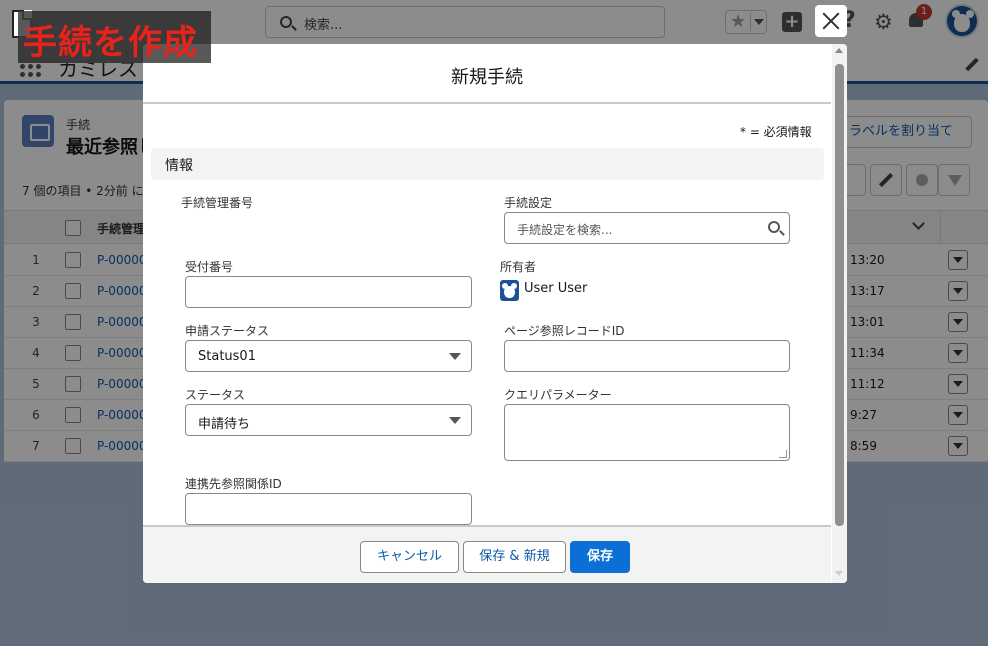 Image resolution: width=988 pixels, height=646 pixels. Describe the element at coordinates (328, 356) in the screenshot. I see `application-status-select: Status01` at that location.